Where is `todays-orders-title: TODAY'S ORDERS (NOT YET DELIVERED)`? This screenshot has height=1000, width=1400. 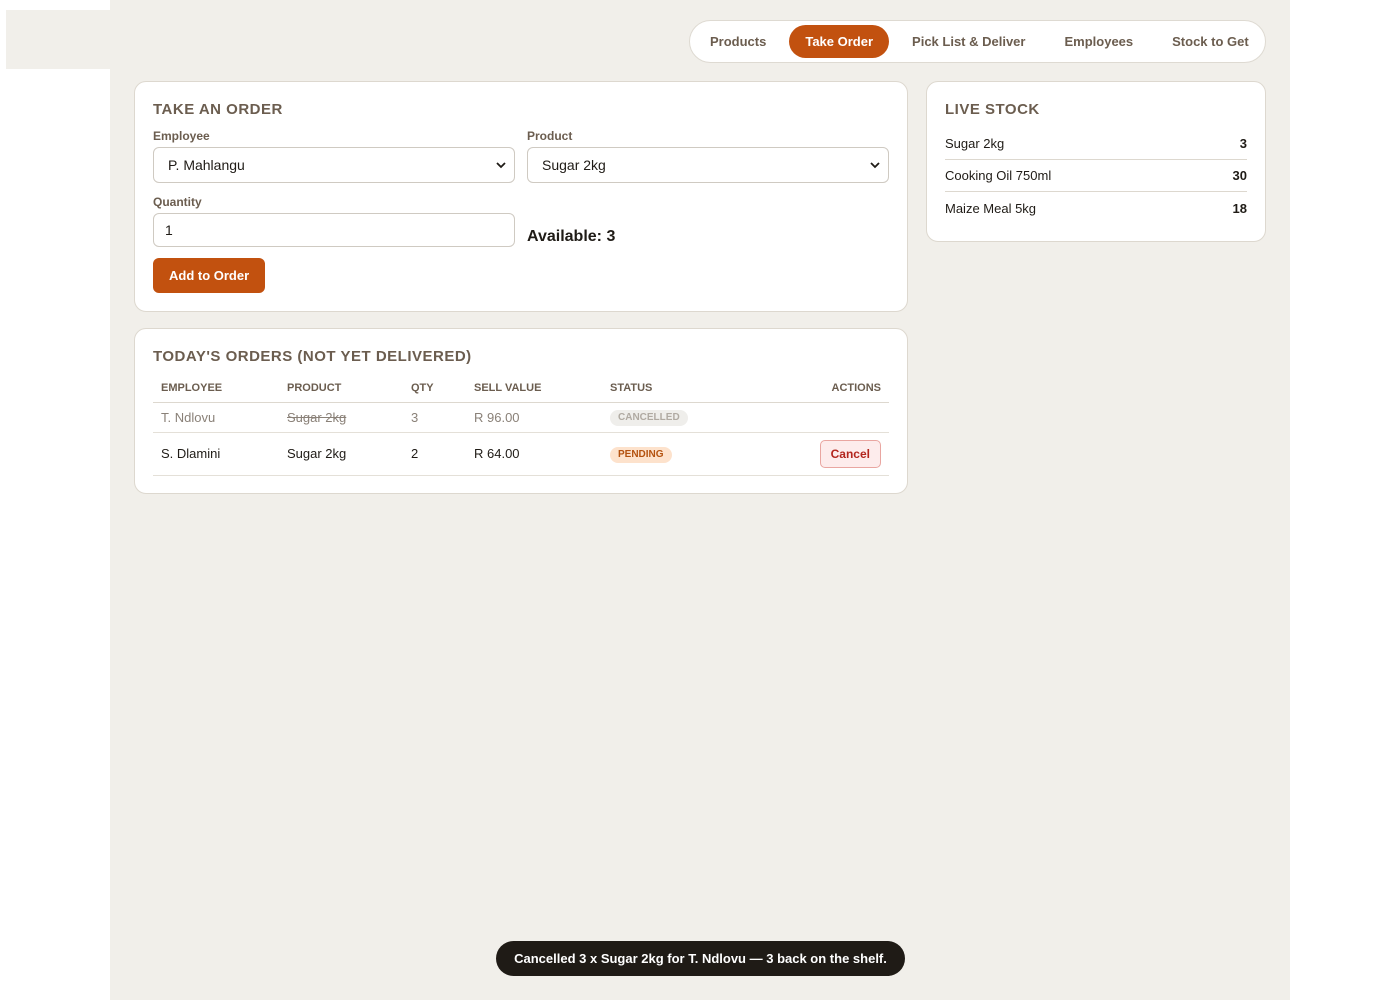
todays-orders-title: TODAY'S ORDERS (NOT YET DELIVERED) is located at coordinates (312, 356).